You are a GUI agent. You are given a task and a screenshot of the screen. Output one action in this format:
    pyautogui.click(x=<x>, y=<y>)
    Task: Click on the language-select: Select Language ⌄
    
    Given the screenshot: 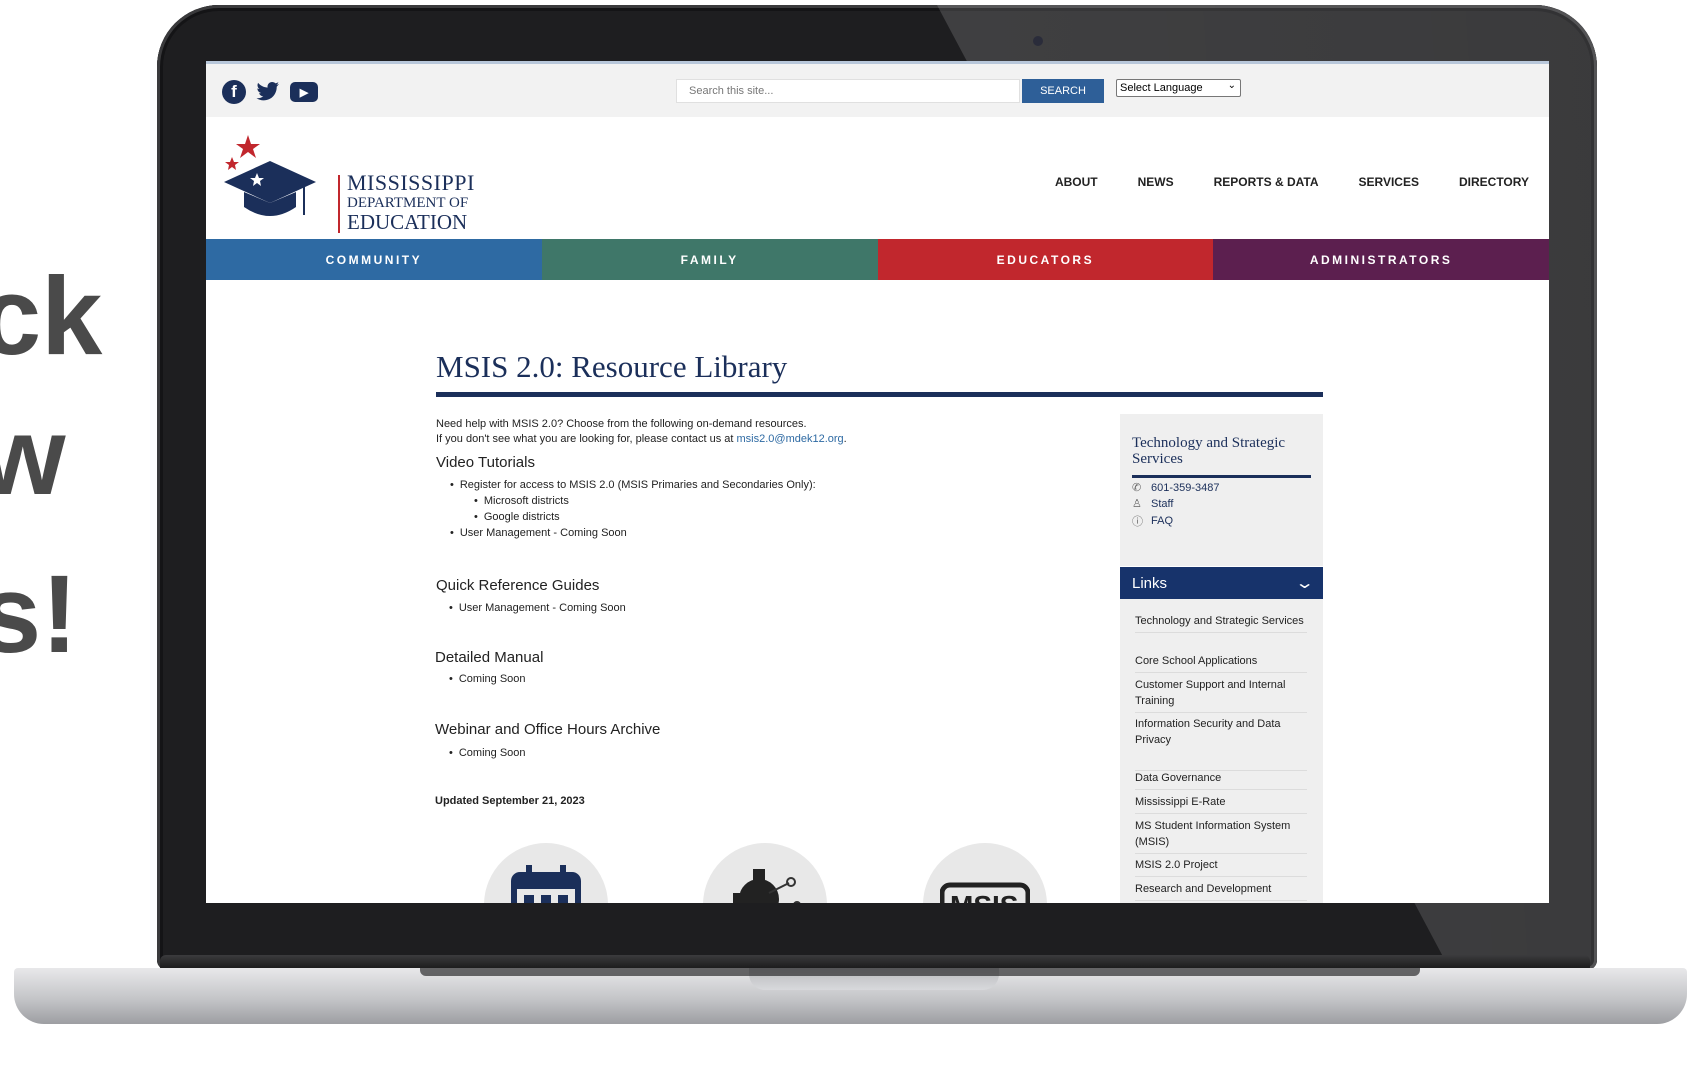 What is the action you would take?
    pyautogui.click(x=1178, y=88)
    